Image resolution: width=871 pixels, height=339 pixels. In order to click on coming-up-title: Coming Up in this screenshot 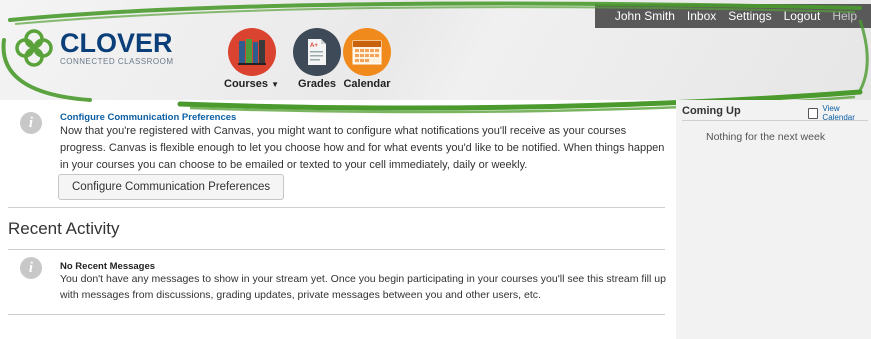, I will do `click(711, 111)`.